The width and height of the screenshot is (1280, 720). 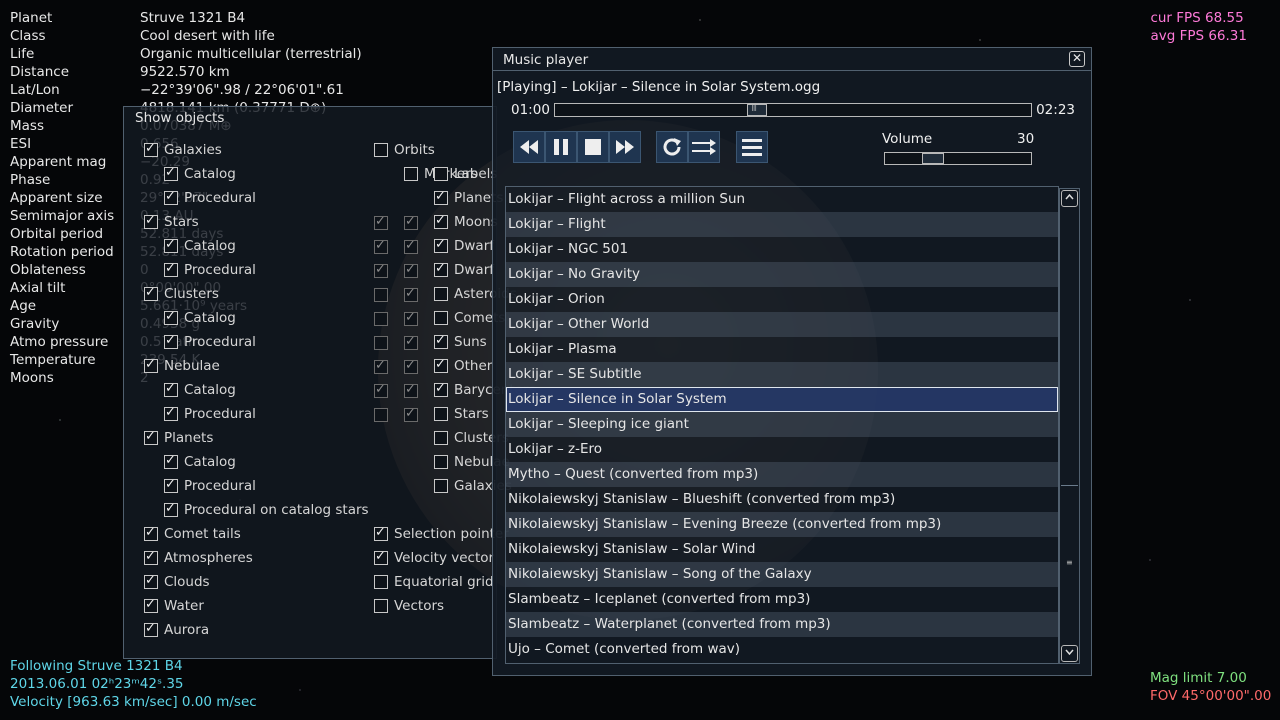 I want to click on pause-button, so click(x=561, y=147).